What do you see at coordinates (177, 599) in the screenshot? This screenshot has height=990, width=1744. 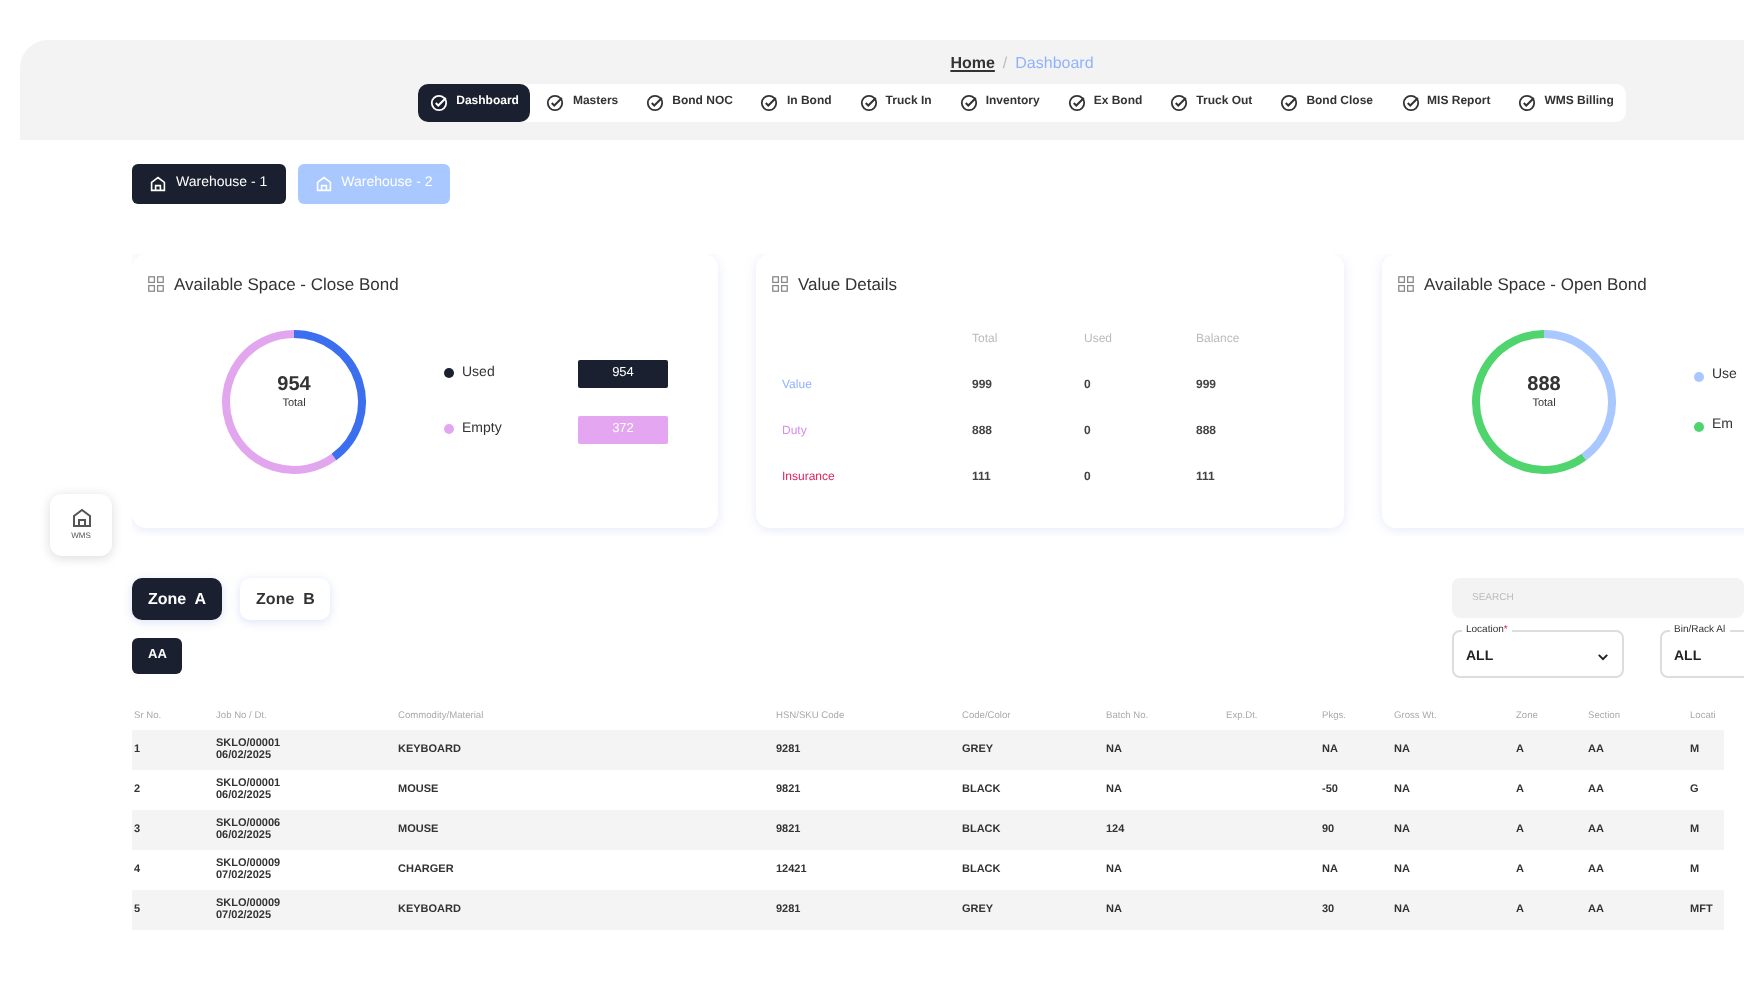 I see `zone-tab: Zone A` at bounding box center [177, 599].